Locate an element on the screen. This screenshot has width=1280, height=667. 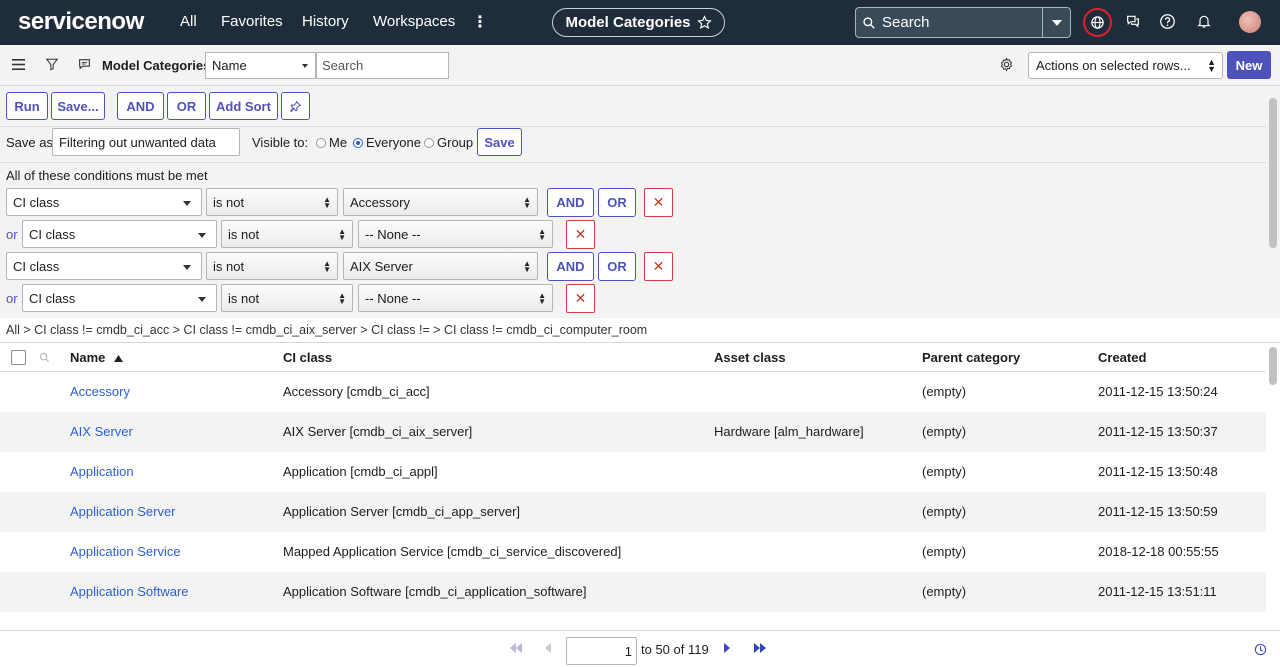
column-search-icon is located at coordinates (44, 358).